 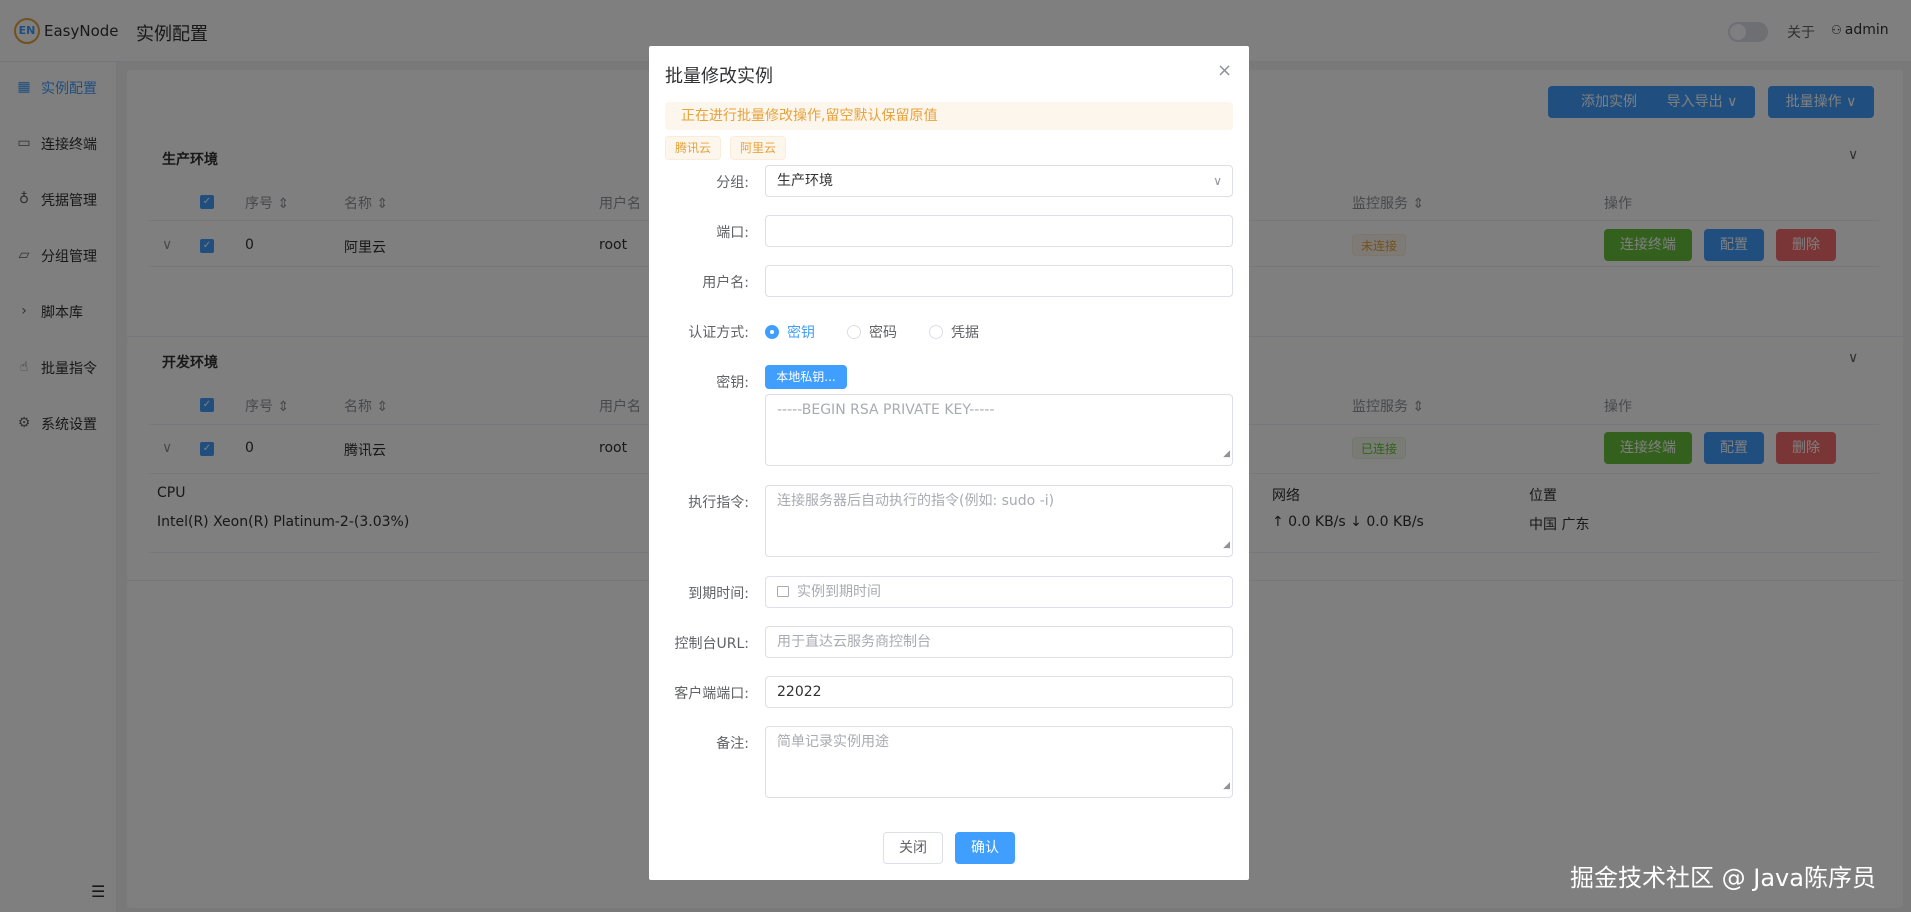 What do you see at coordinates (732, 744) in the screenshot?
I see `remark-label: 备注:` at bounding box center [732, 744].